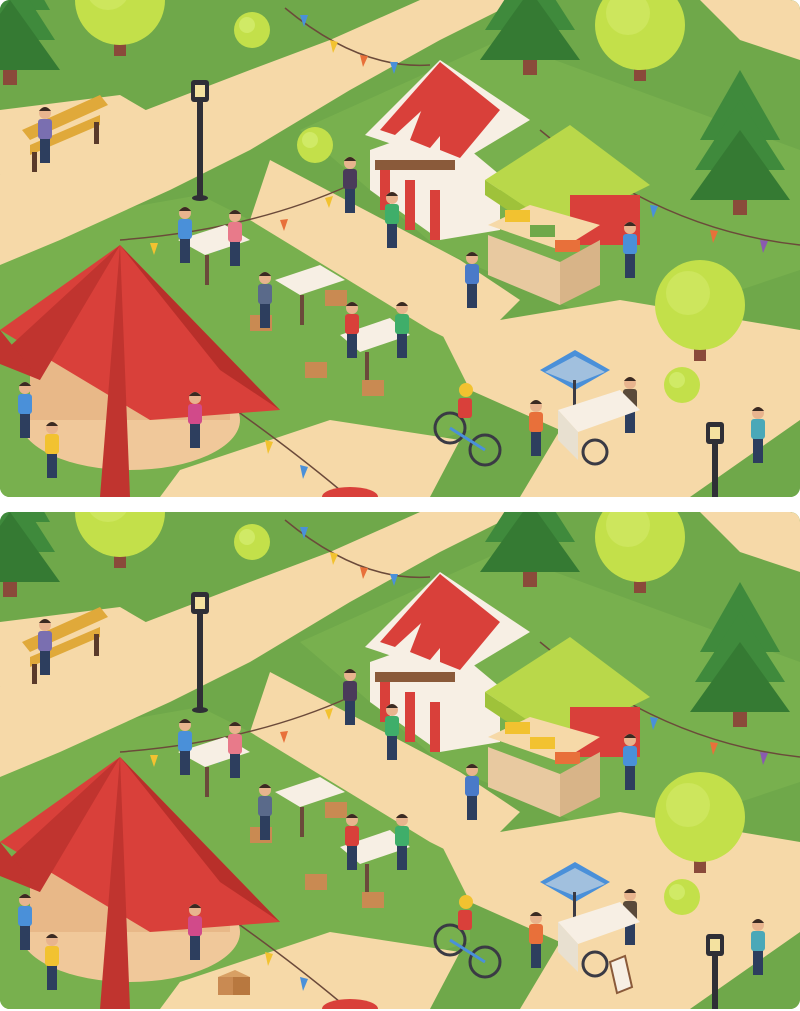 This screenshot has height=1011, width=800. I want to click on panel-divider, so click(400, 504).